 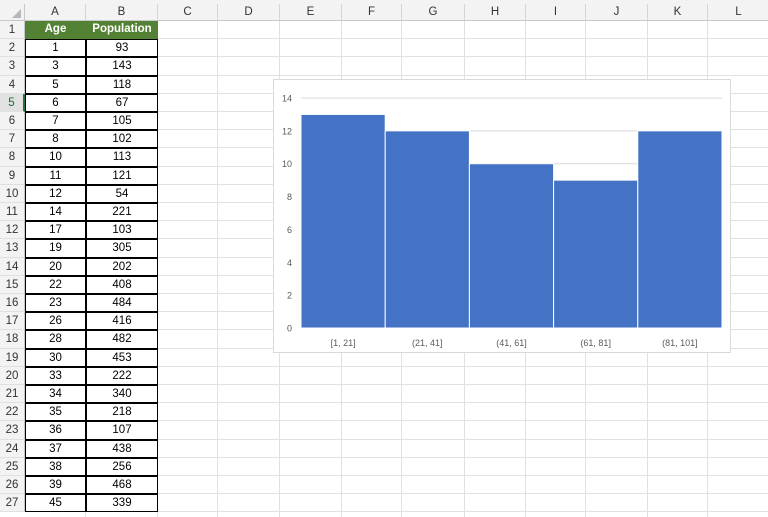 I want to click on population-cell: 468, so click(x=122, y=485).